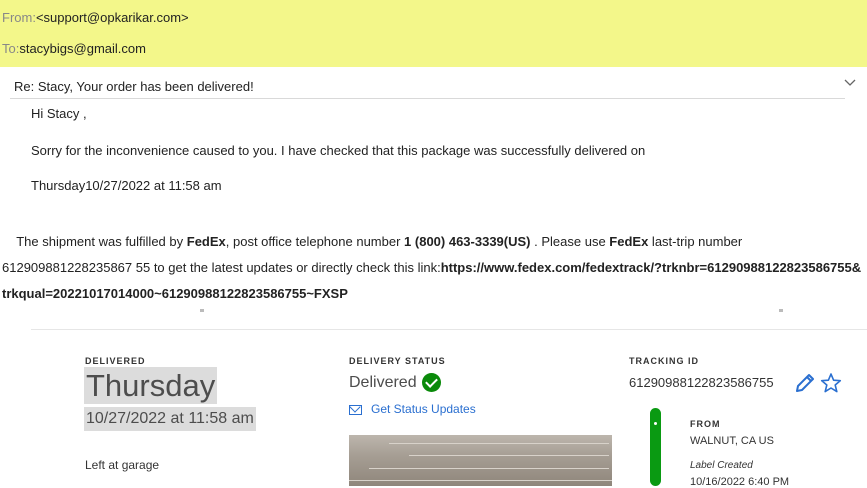 This screenshot has width=867, height=488. What do you see at coordinates (732, 441) in the screenshot?
I see `from-origin-value: WALNUT, CA US` at bounding box center [732, 441].